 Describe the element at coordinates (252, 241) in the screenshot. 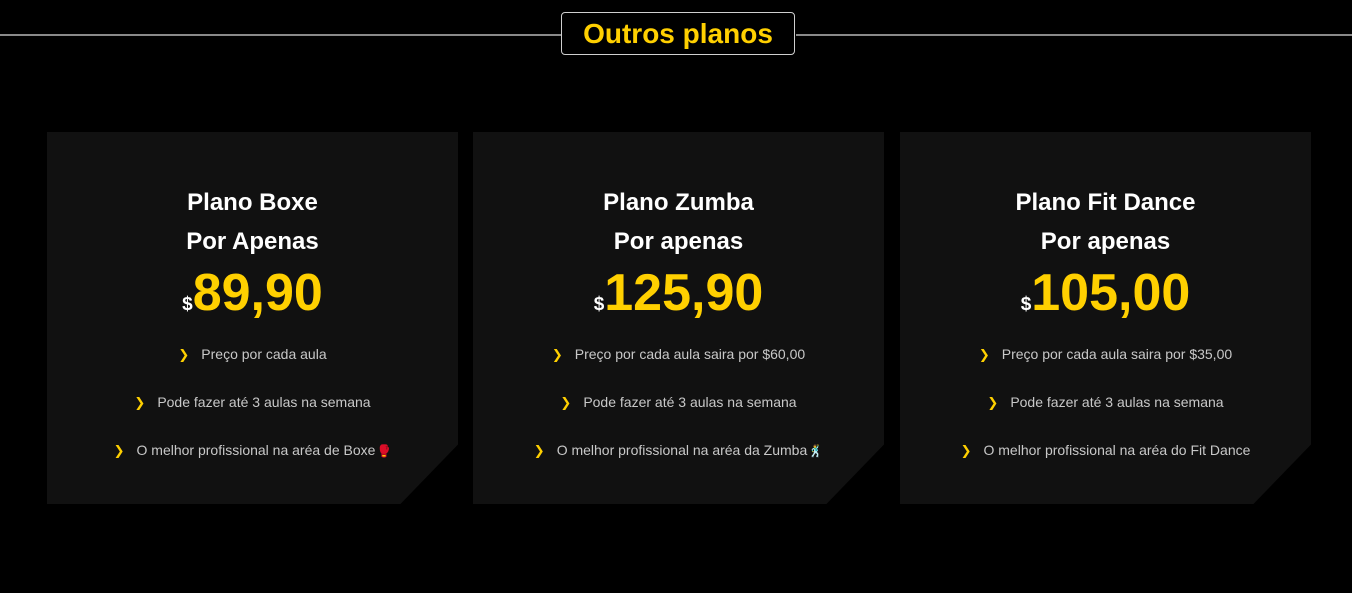

I see `plan-subtitle: Por Apenas` at that location.